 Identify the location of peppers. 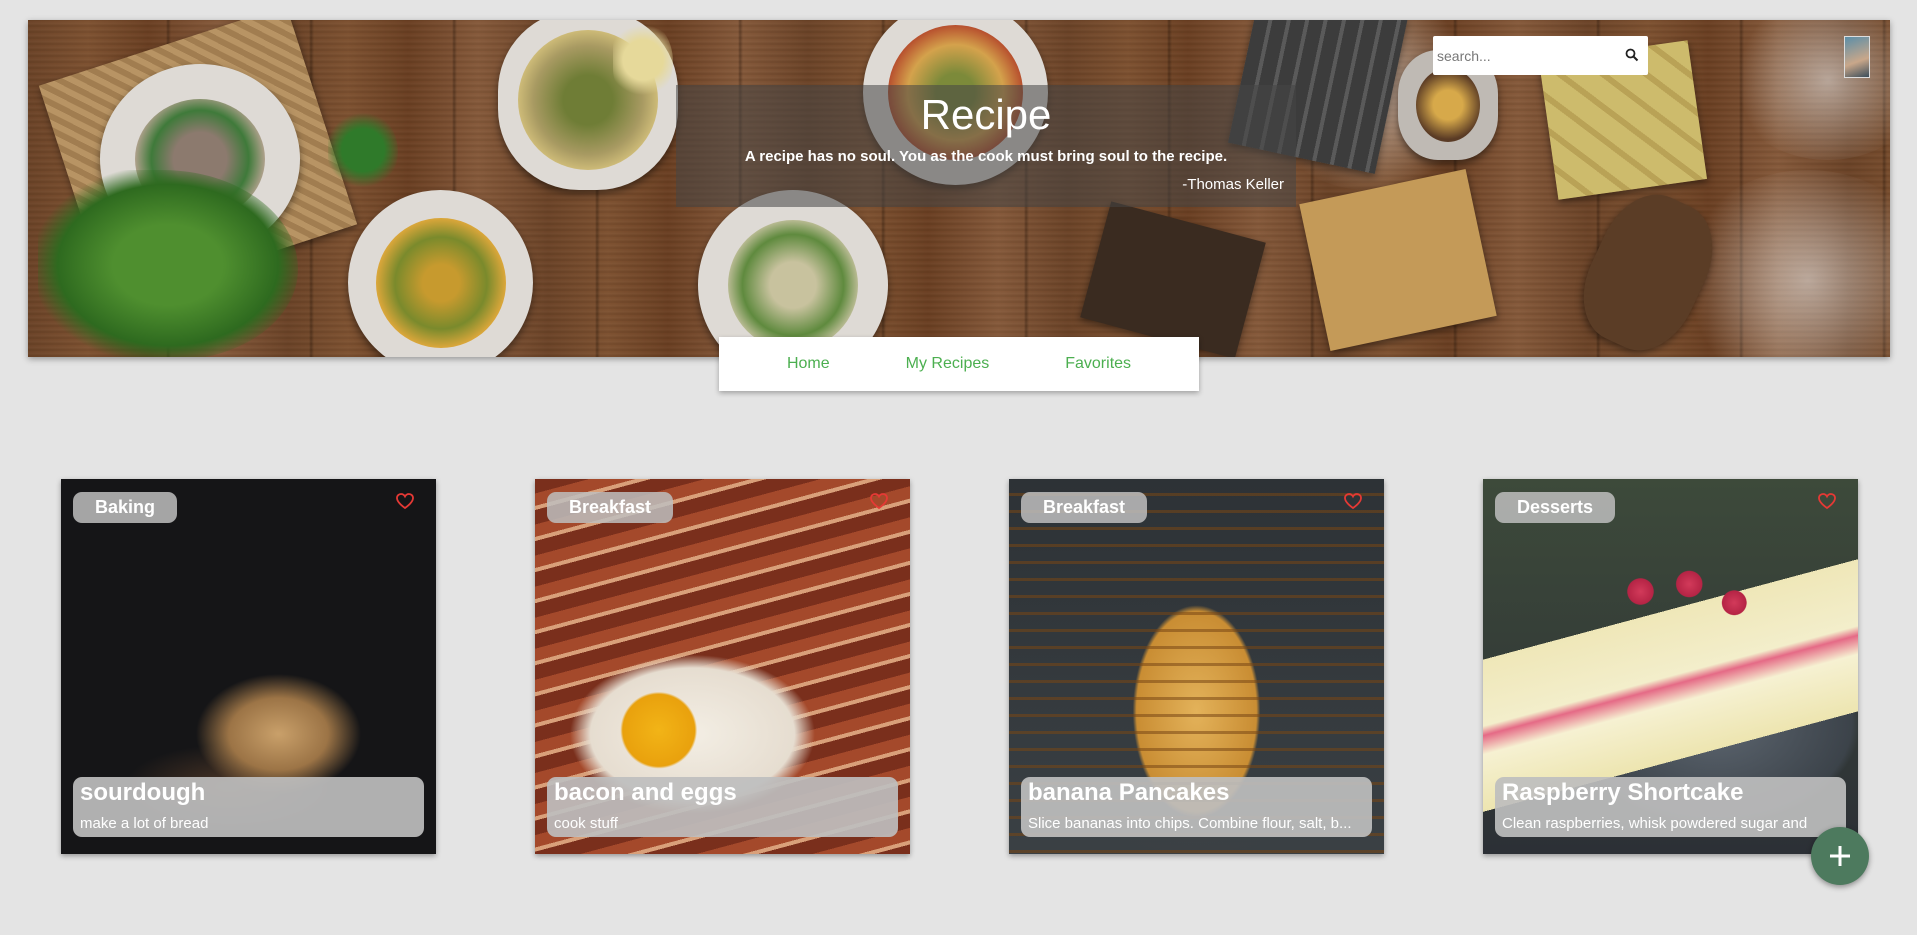
(363, 150).